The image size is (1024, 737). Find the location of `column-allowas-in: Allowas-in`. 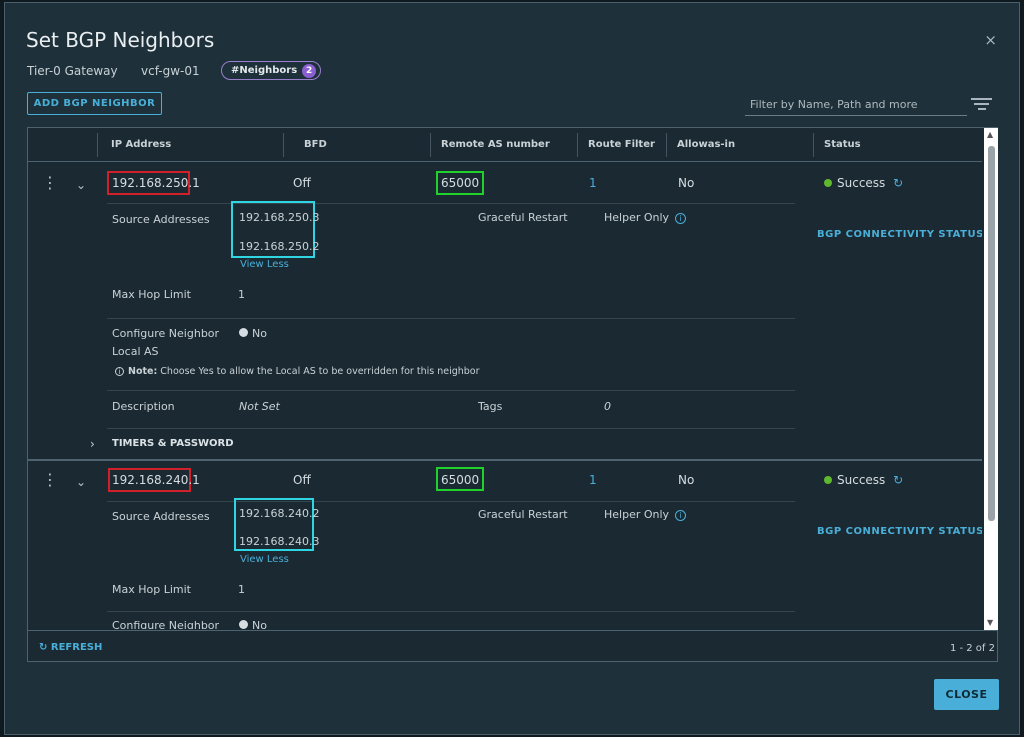

column-allowas-in: Allowas-in is located at coordinates (706, 144).